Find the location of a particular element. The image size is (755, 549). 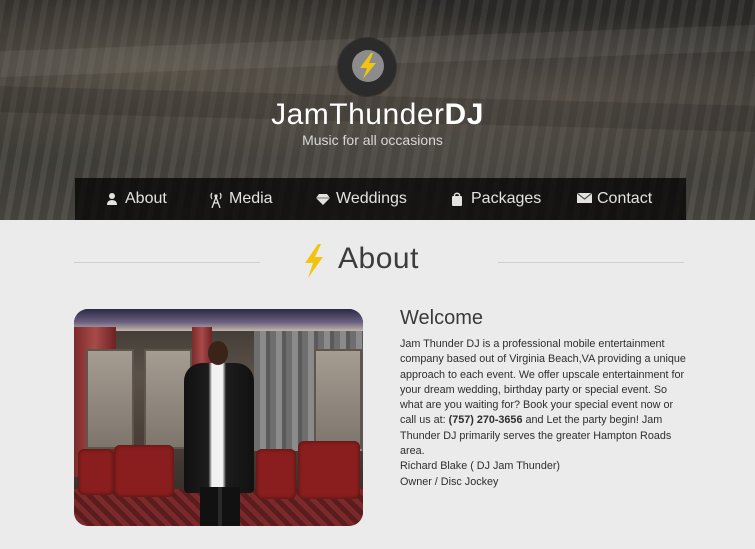

nav-label-about: About is located at coordinates (146, 198).